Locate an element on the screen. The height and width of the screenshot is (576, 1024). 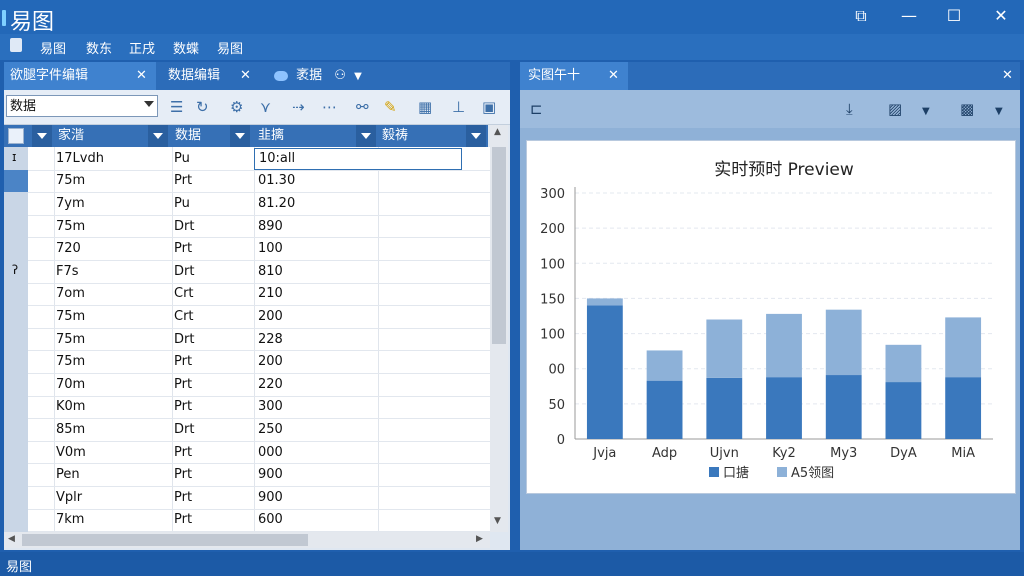
table-row: Vplr Prt 900 is located at coordinates (259, 498).